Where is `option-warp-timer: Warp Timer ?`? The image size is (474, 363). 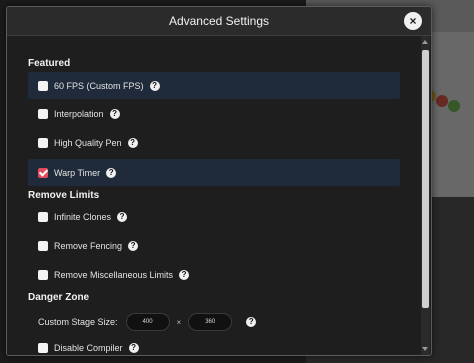 option-warp-timer: Warp Timer ? is located at coordinates (214, 172).